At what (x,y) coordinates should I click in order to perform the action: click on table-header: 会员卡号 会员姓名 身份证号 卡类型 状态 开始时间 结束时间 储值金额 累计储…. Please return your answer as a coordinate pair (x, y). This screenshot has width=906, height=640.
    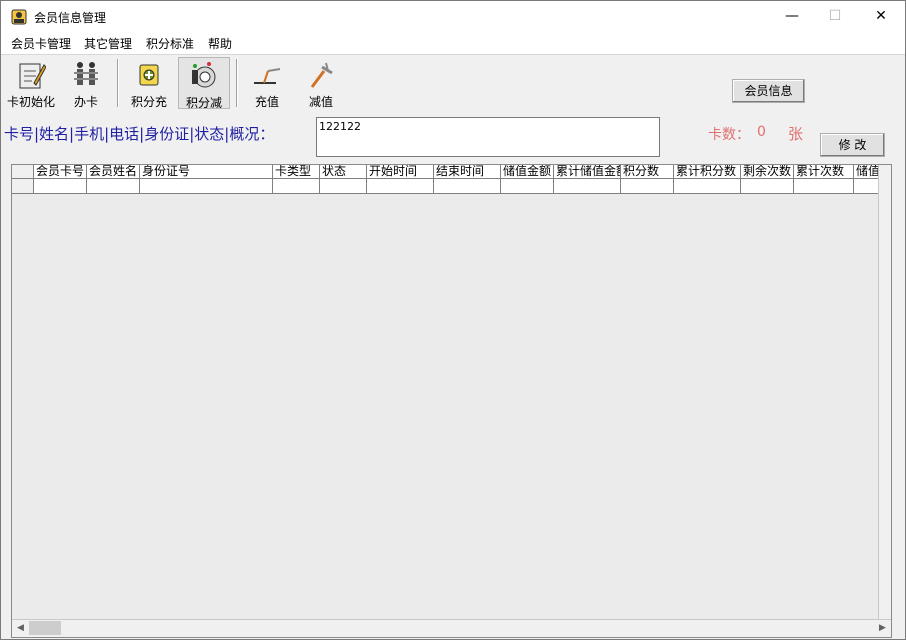
    Looking at the image, I should click on (451, 172).